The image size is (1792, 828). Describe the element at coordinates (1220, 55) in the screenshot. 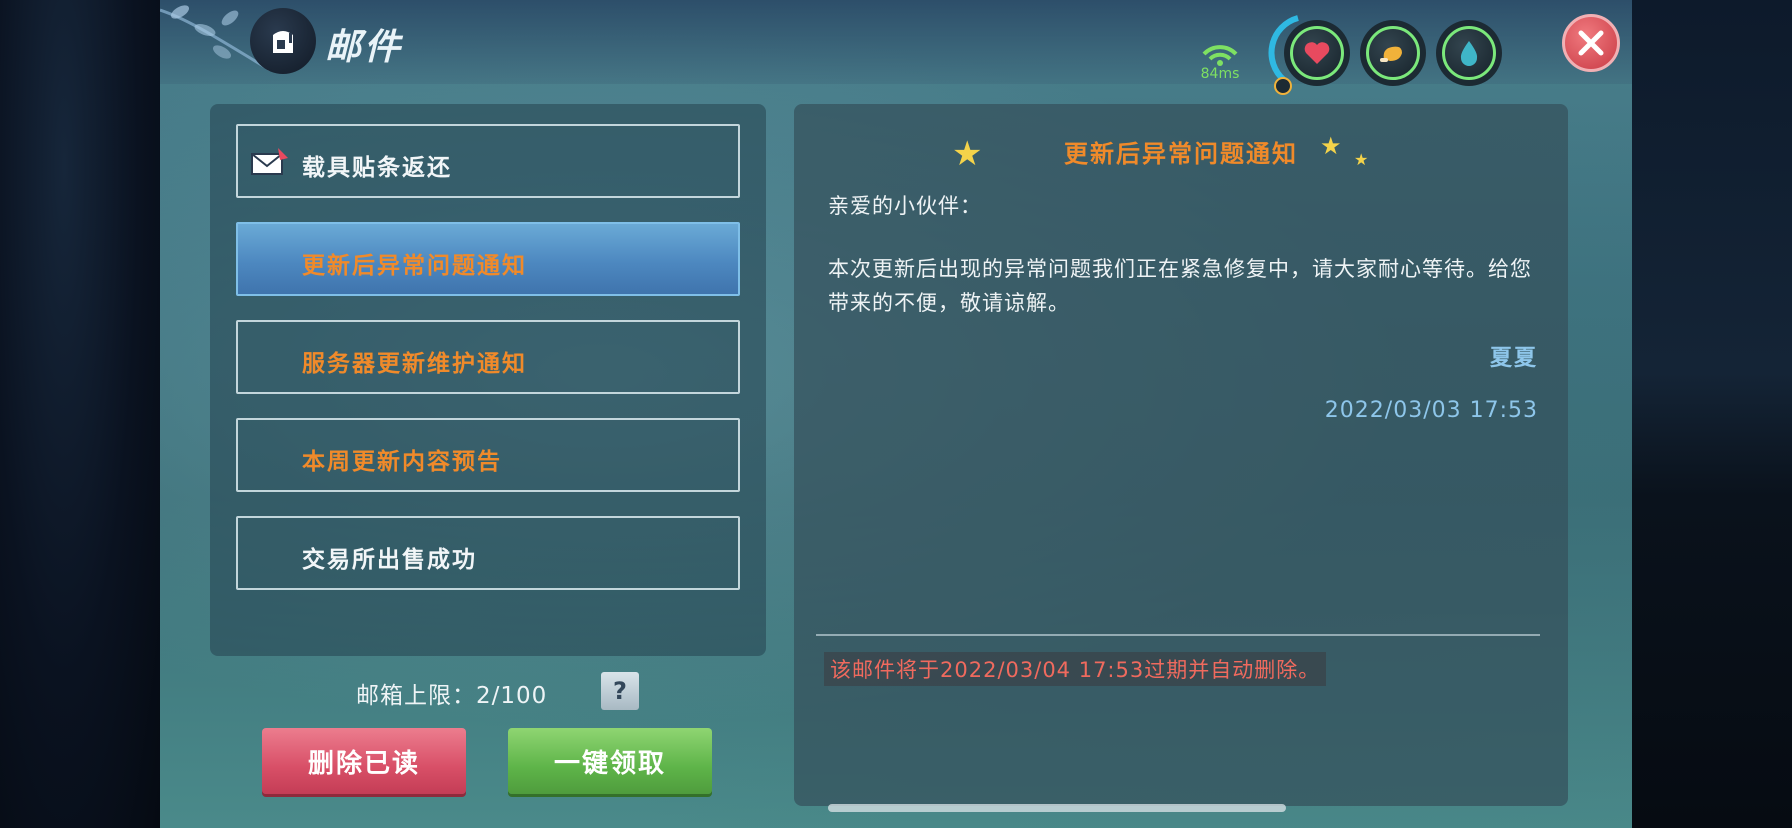

I see `wifi-signal-icon` at that location.